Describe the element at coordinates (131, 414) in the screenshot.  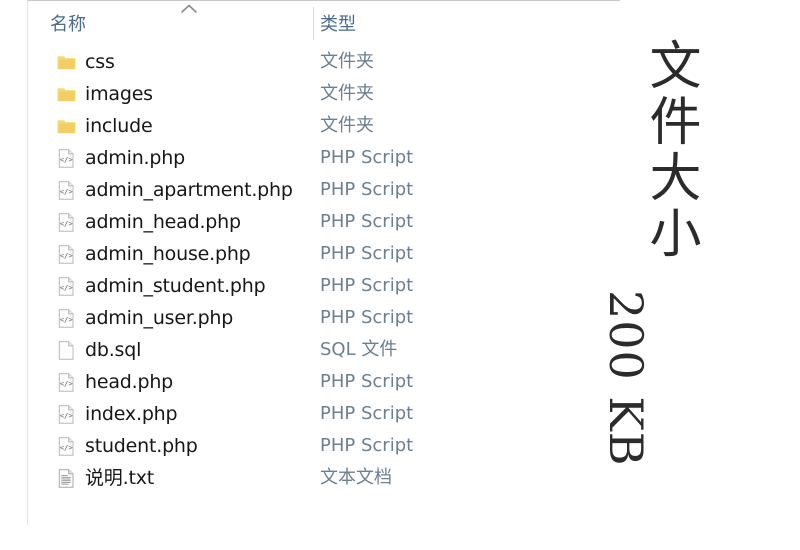
I see `file-name: index.php` at that location.